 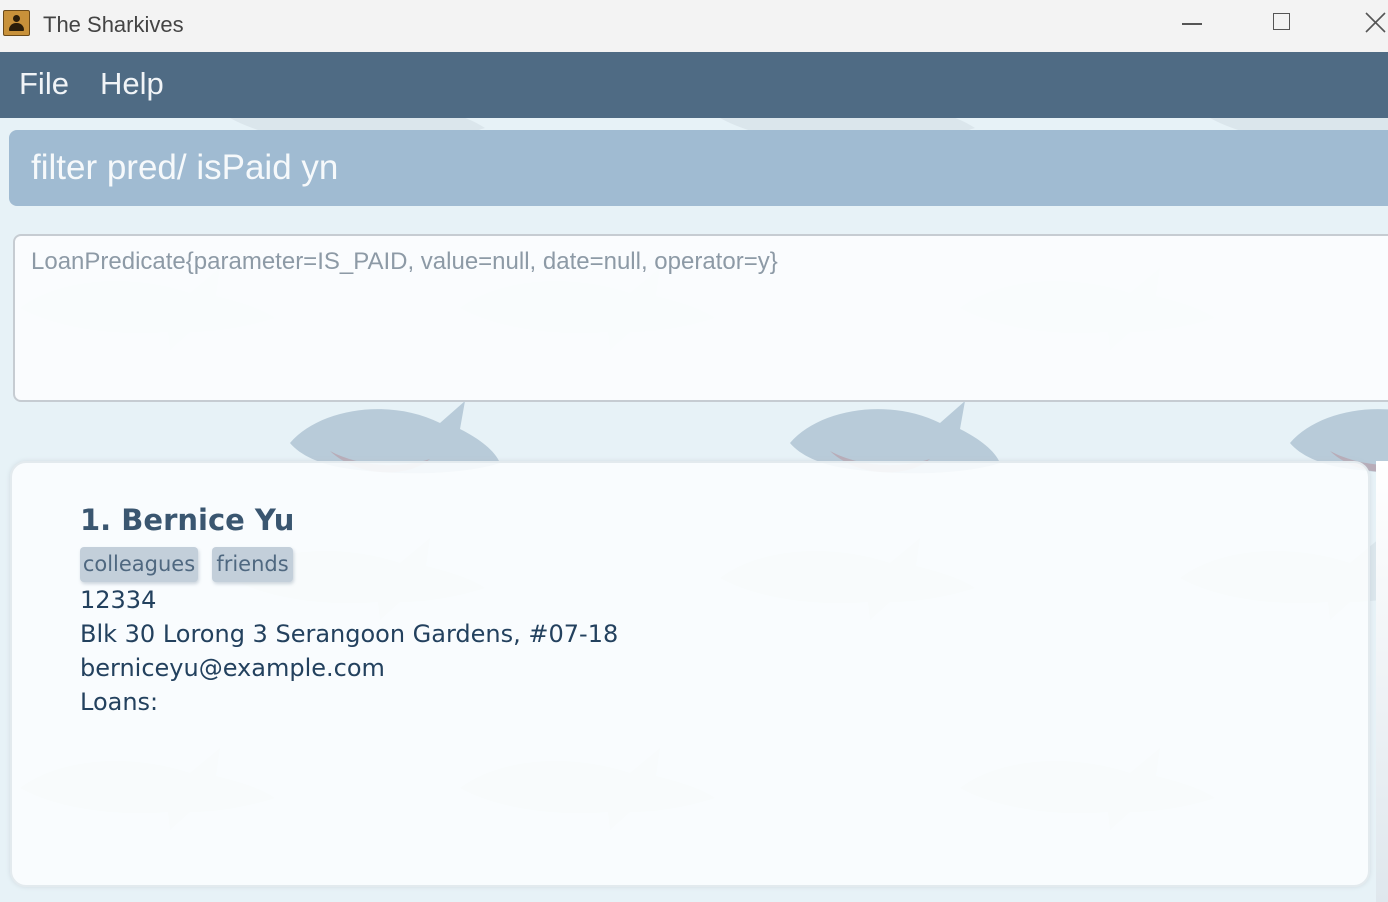 What do you see at coordinates (232, 668) in the screenshot?
I see `person-email: berniceyu@example.com` at bounding box center [232, 668].